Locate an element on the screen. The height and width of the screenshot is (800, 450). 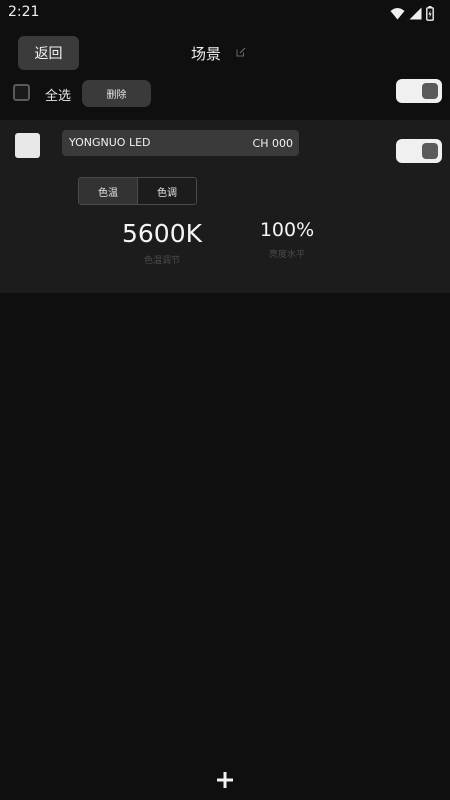
cct-value: 5600K is located at coordinates (162, 233).